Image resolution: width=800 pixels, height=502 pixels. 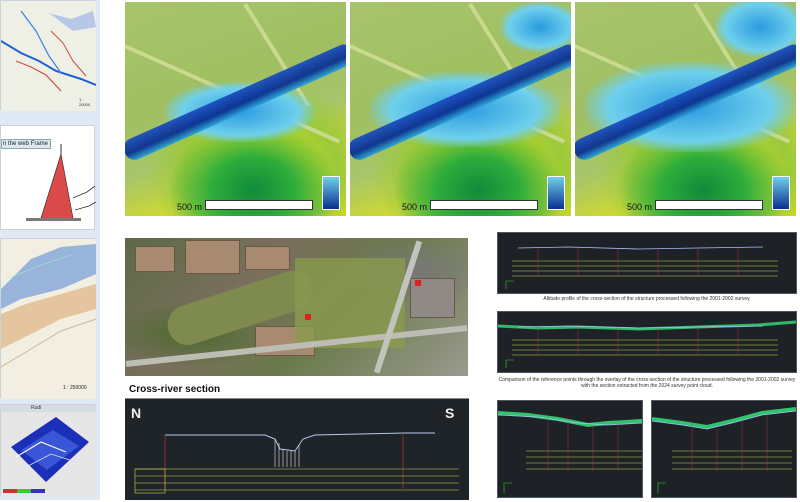 I want to click on overlay-comparison-profile, so click(x=647, y=344).